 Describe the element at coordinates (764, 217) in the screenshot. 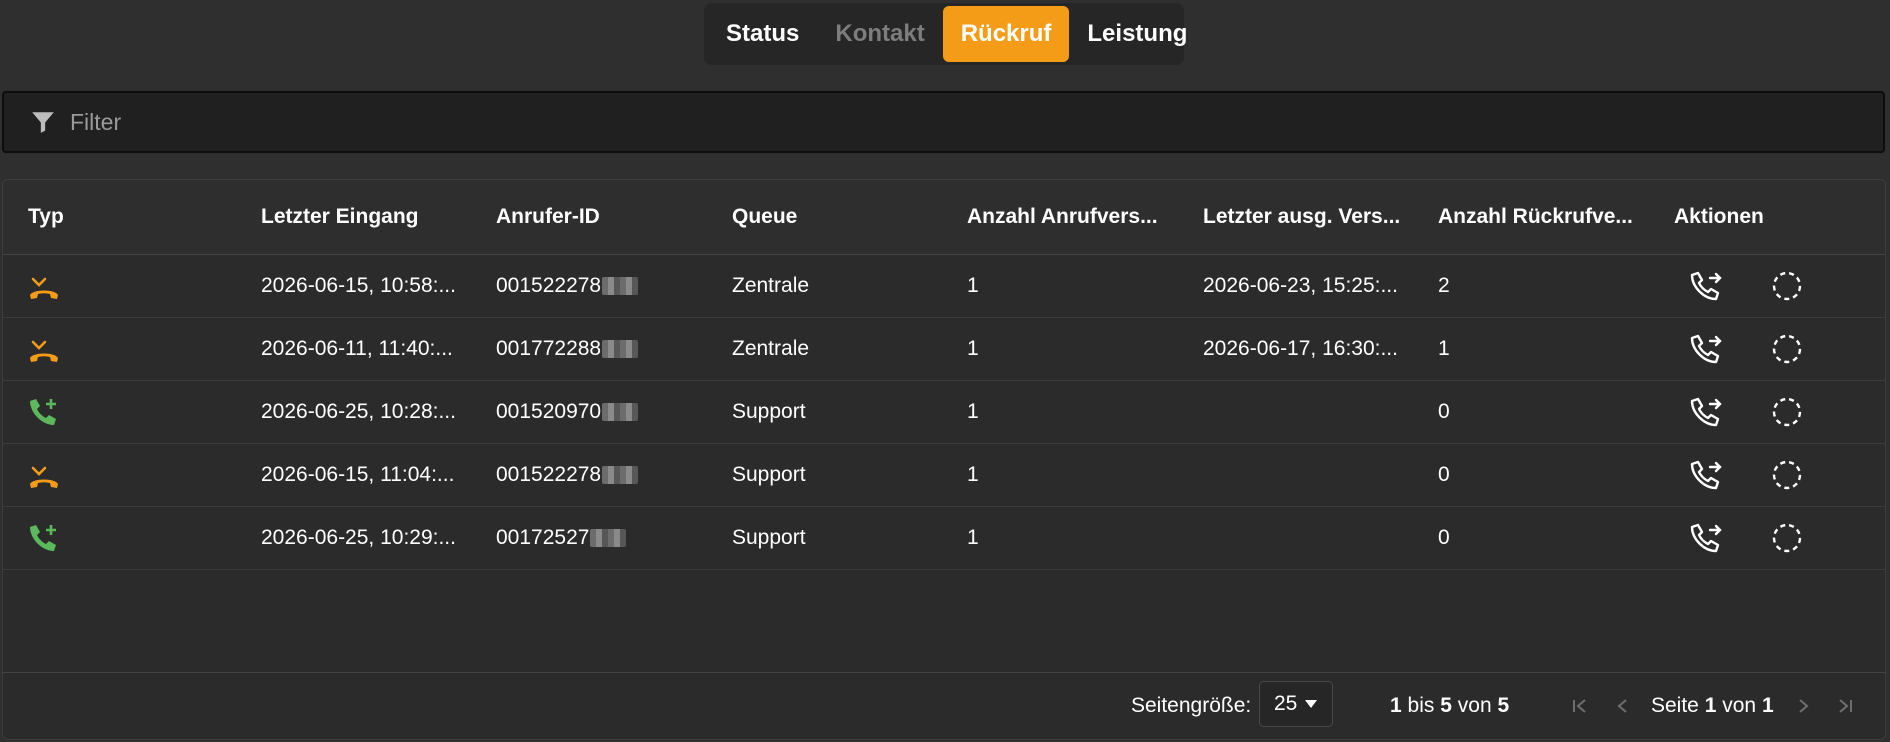

I see `column-header-queue: Queue` at that location.